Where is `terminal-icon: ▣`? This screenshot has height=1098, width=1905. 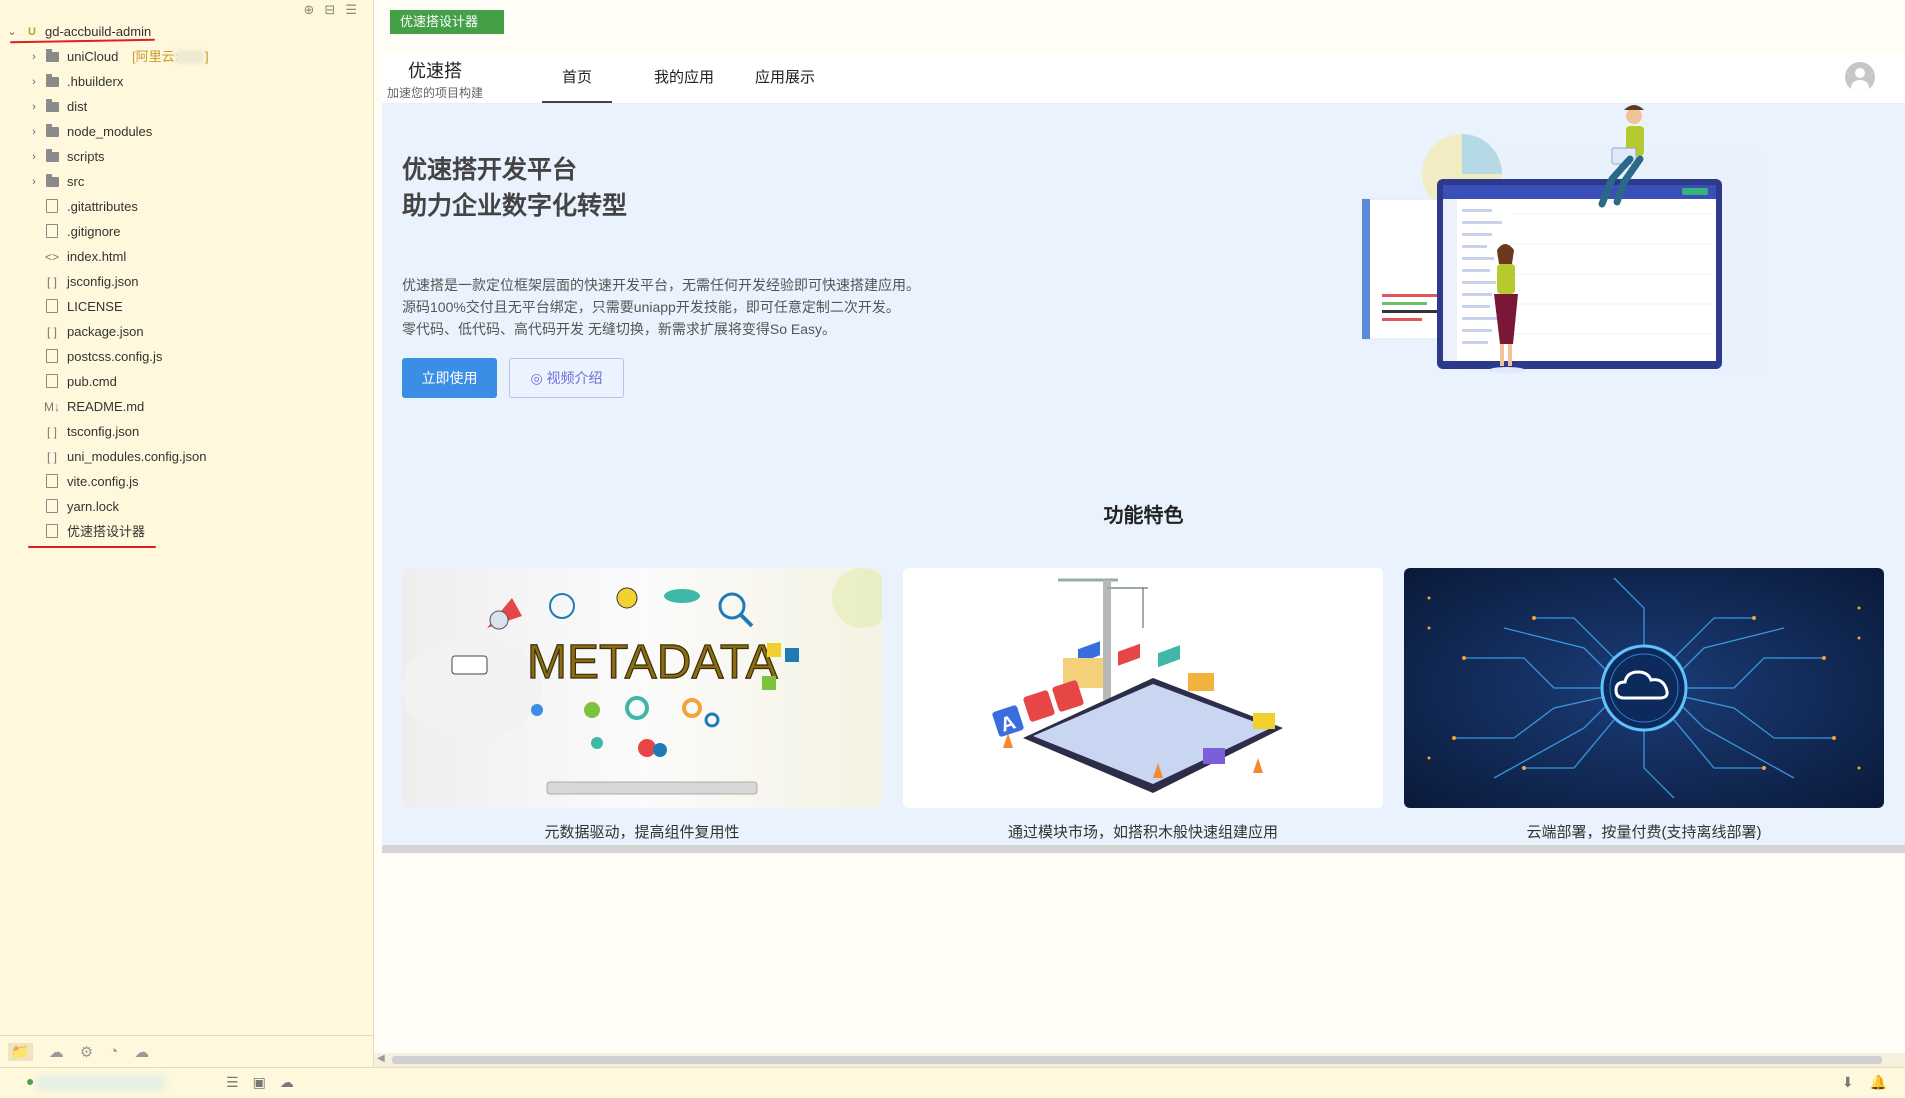
terminal-icon: ▣ is located at coordinates (259, 1082).